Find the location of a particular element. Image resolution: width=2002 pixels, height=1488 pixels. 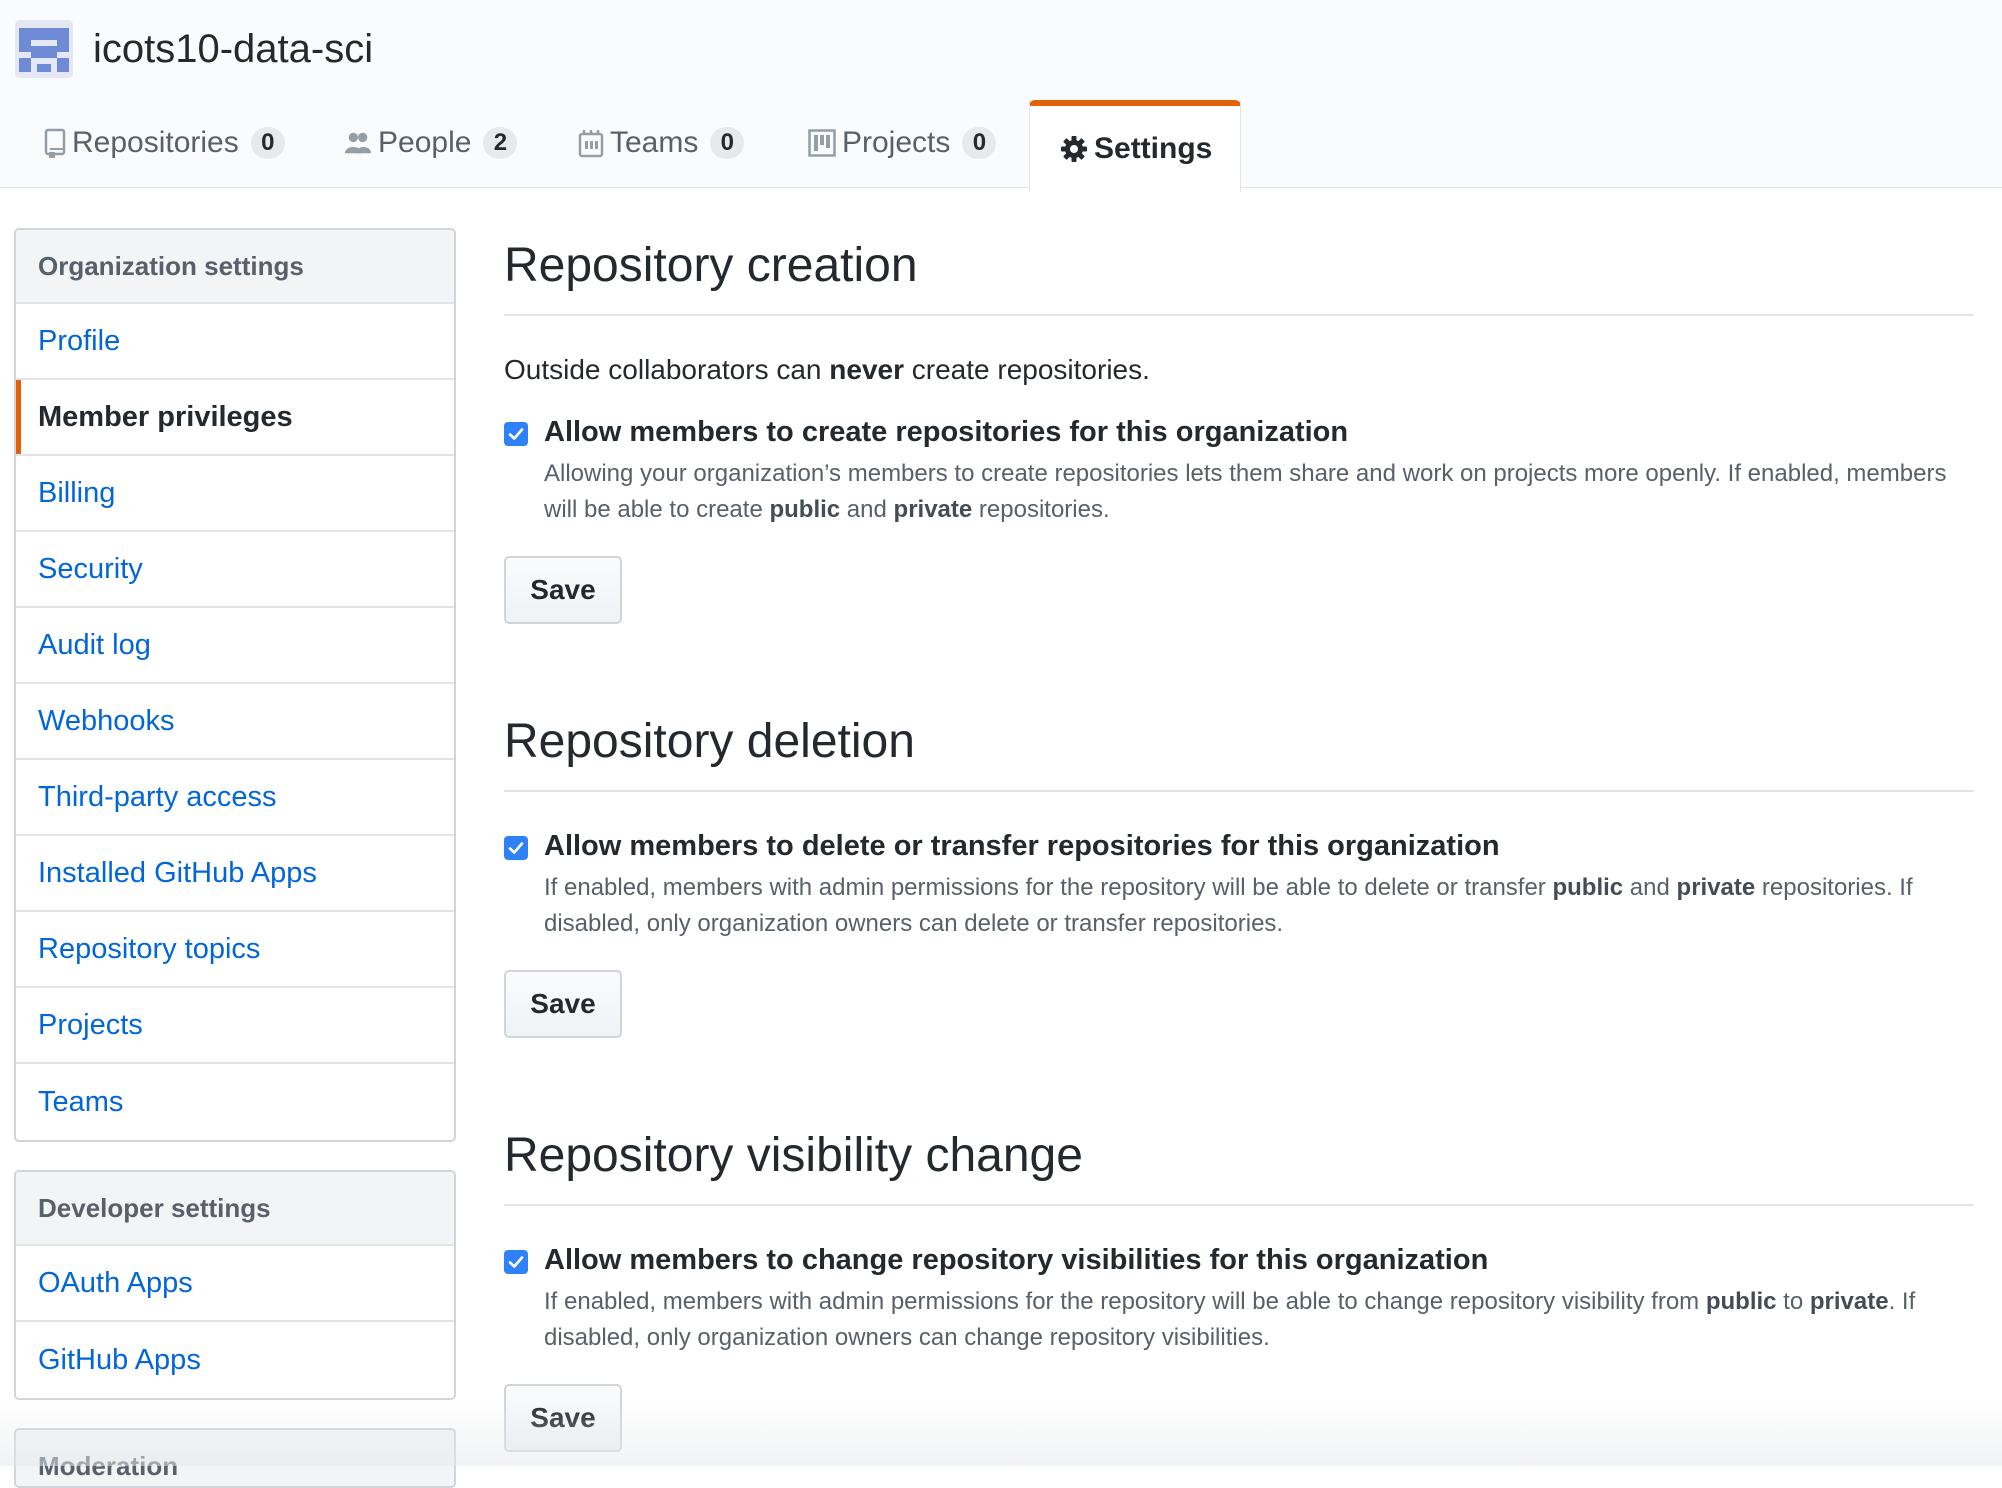

tab-label: Settings is located at coordinates (1153, 148).